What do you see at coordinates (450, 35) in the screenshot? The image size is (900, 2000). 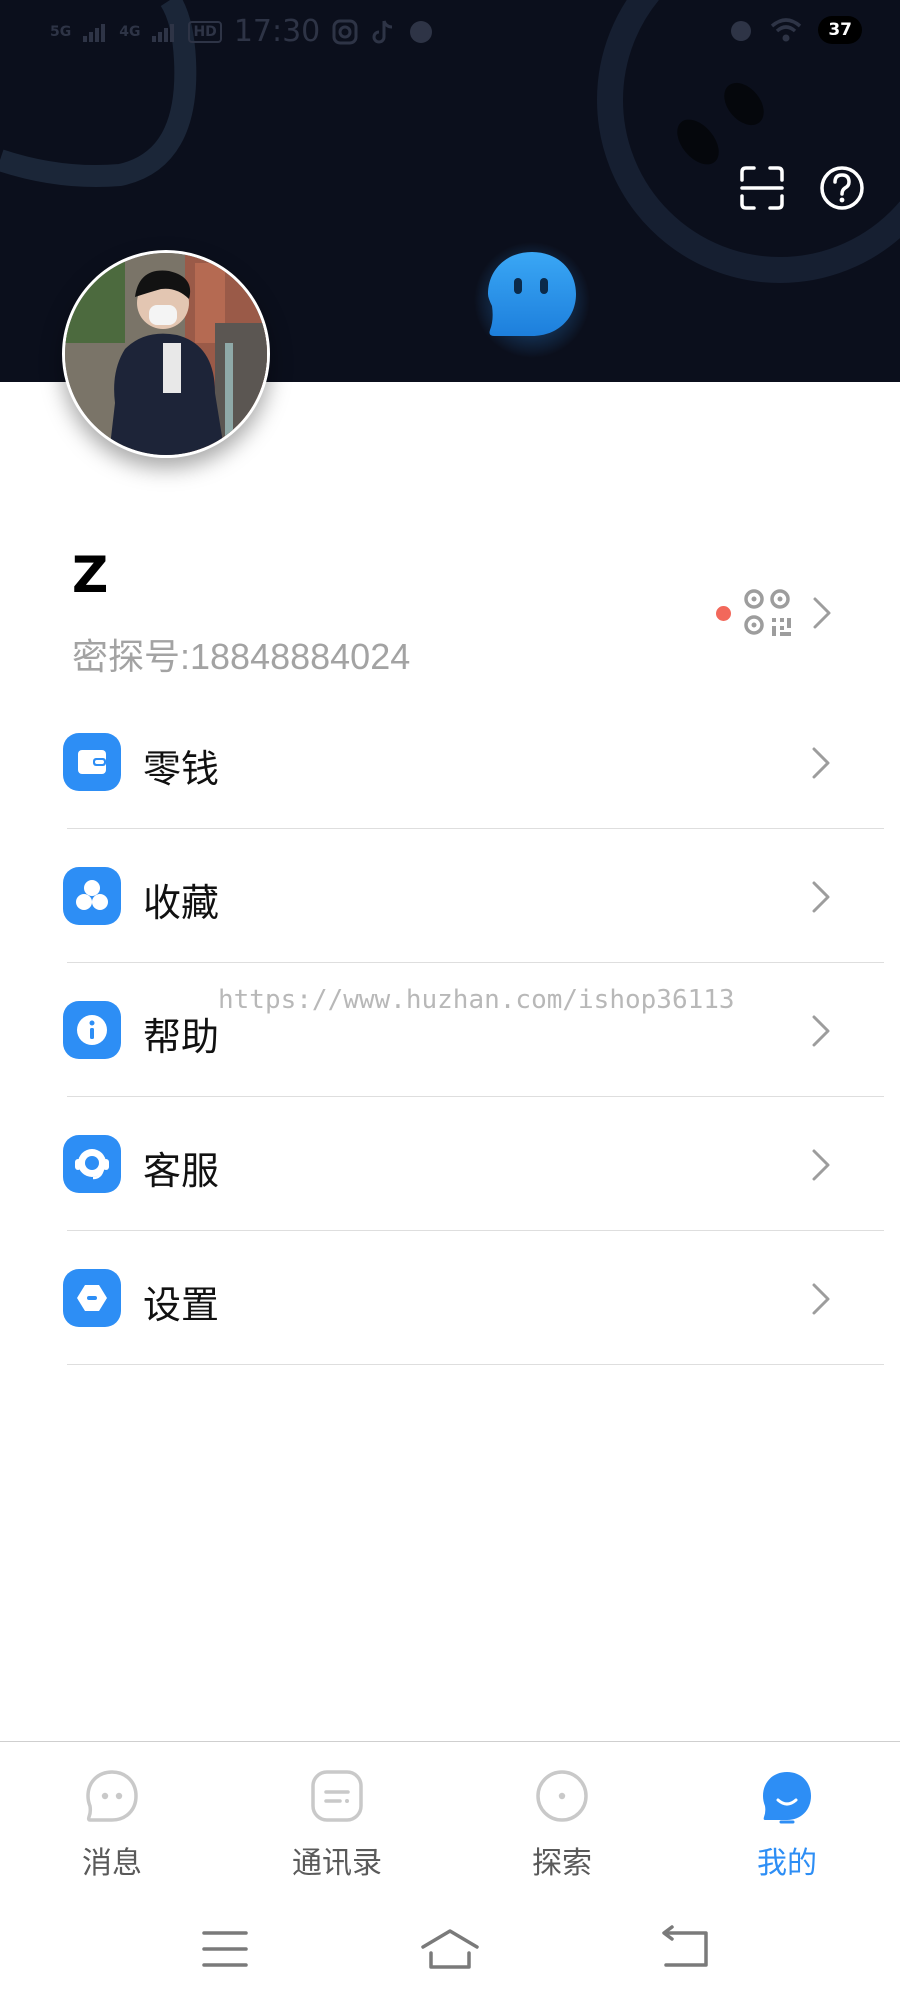 I see `status-bar: 5G 4G HD 17:30 37` at bounding box center [450, 35].